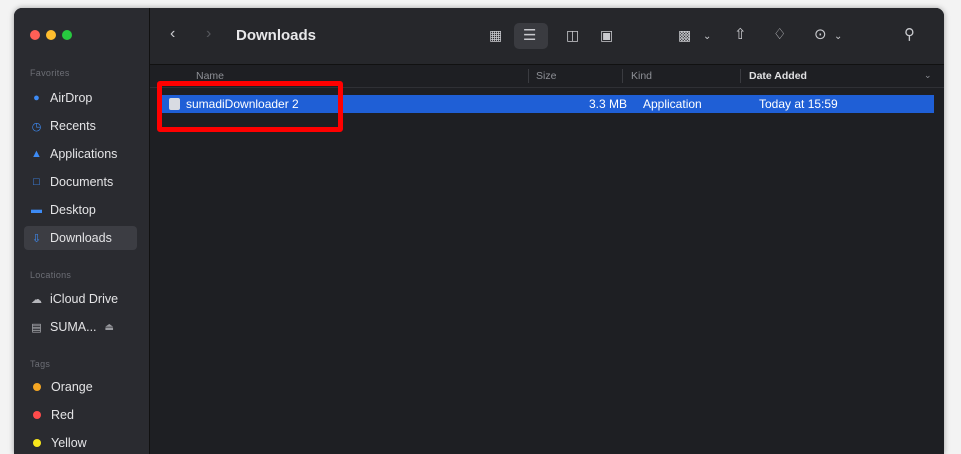 The height and width of the screenshot is (454, 961). What do you see at coordinates (36, 98) in the screenshot?
I see `airdrop-icon: ●` at bounding box center [36, 98].